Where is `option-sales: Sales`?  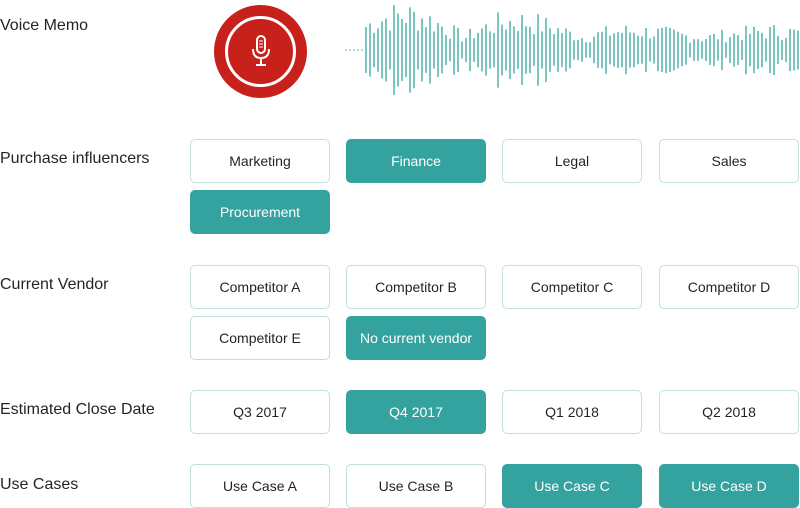 option-sales: Sales is located at coordinates (729, 161).